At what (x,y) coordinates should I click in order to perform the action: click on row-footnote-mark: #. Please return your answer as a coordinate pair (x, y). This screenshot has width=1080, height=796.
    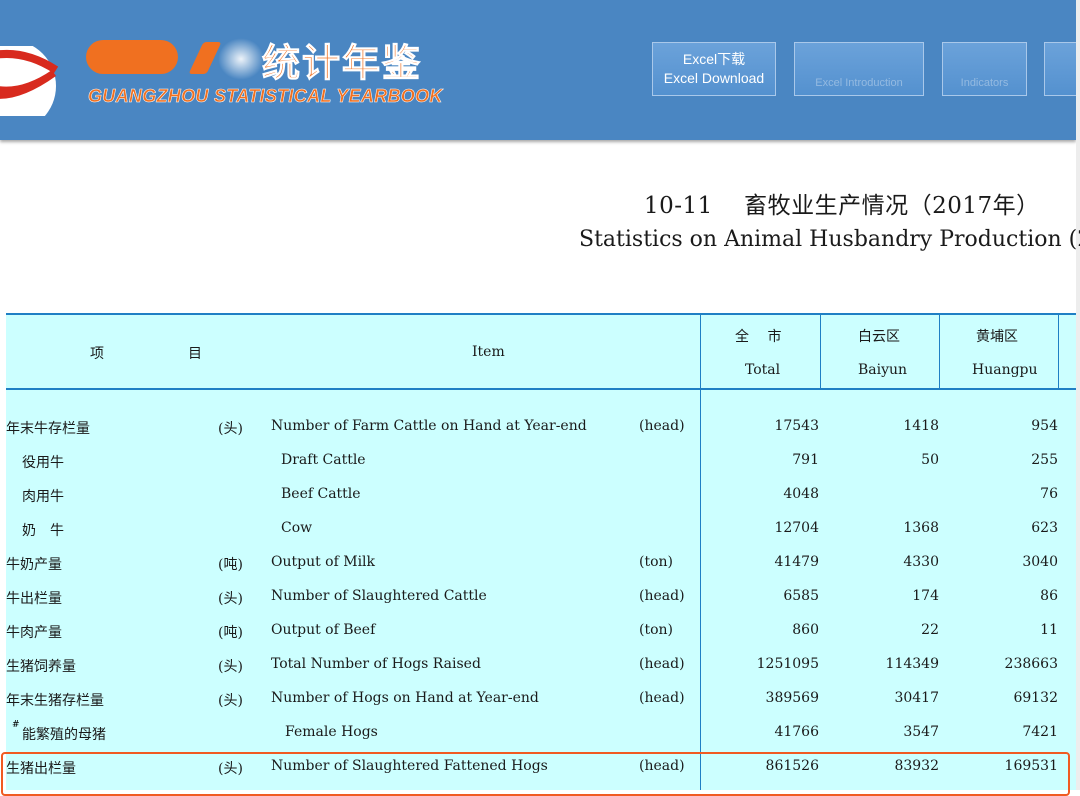
    Looking at the image, I should click on (16, 725).